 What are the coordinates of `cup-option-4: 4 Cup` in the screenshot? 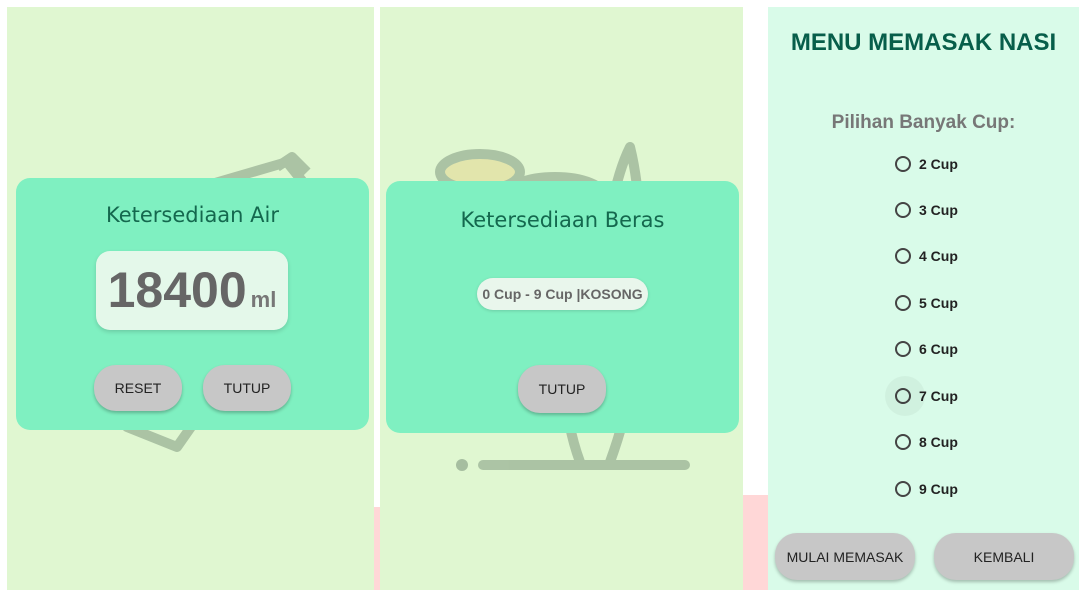 It's located at (926, 256).